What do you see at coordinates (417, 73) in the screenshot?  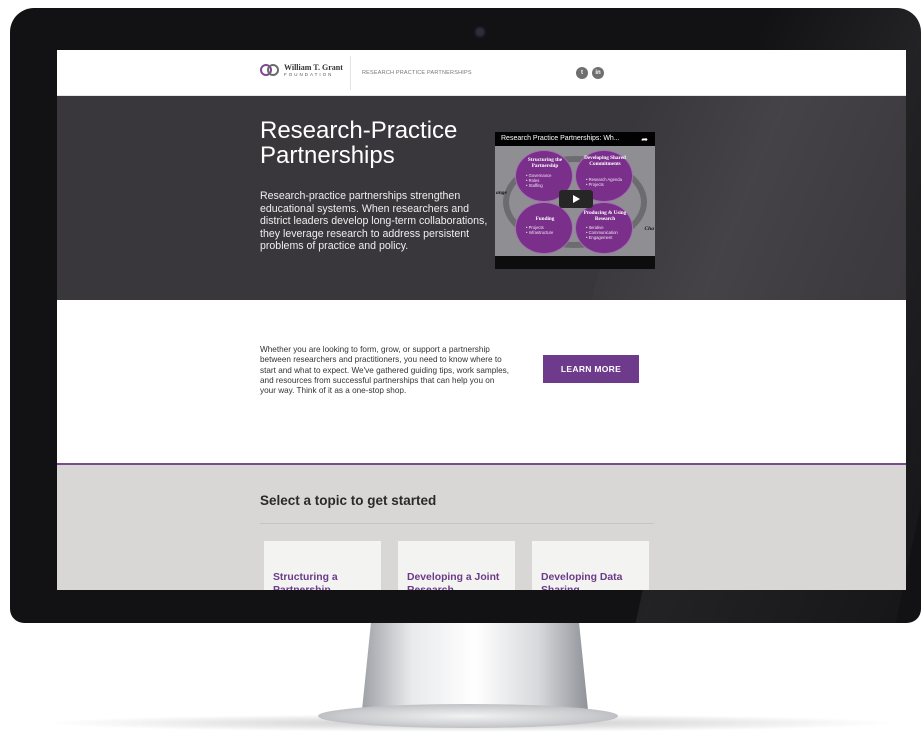 I see `nav-link-rpp: RESEARCH PRACTICE PARTNERSHIPS` at bounding box center [417, 73].